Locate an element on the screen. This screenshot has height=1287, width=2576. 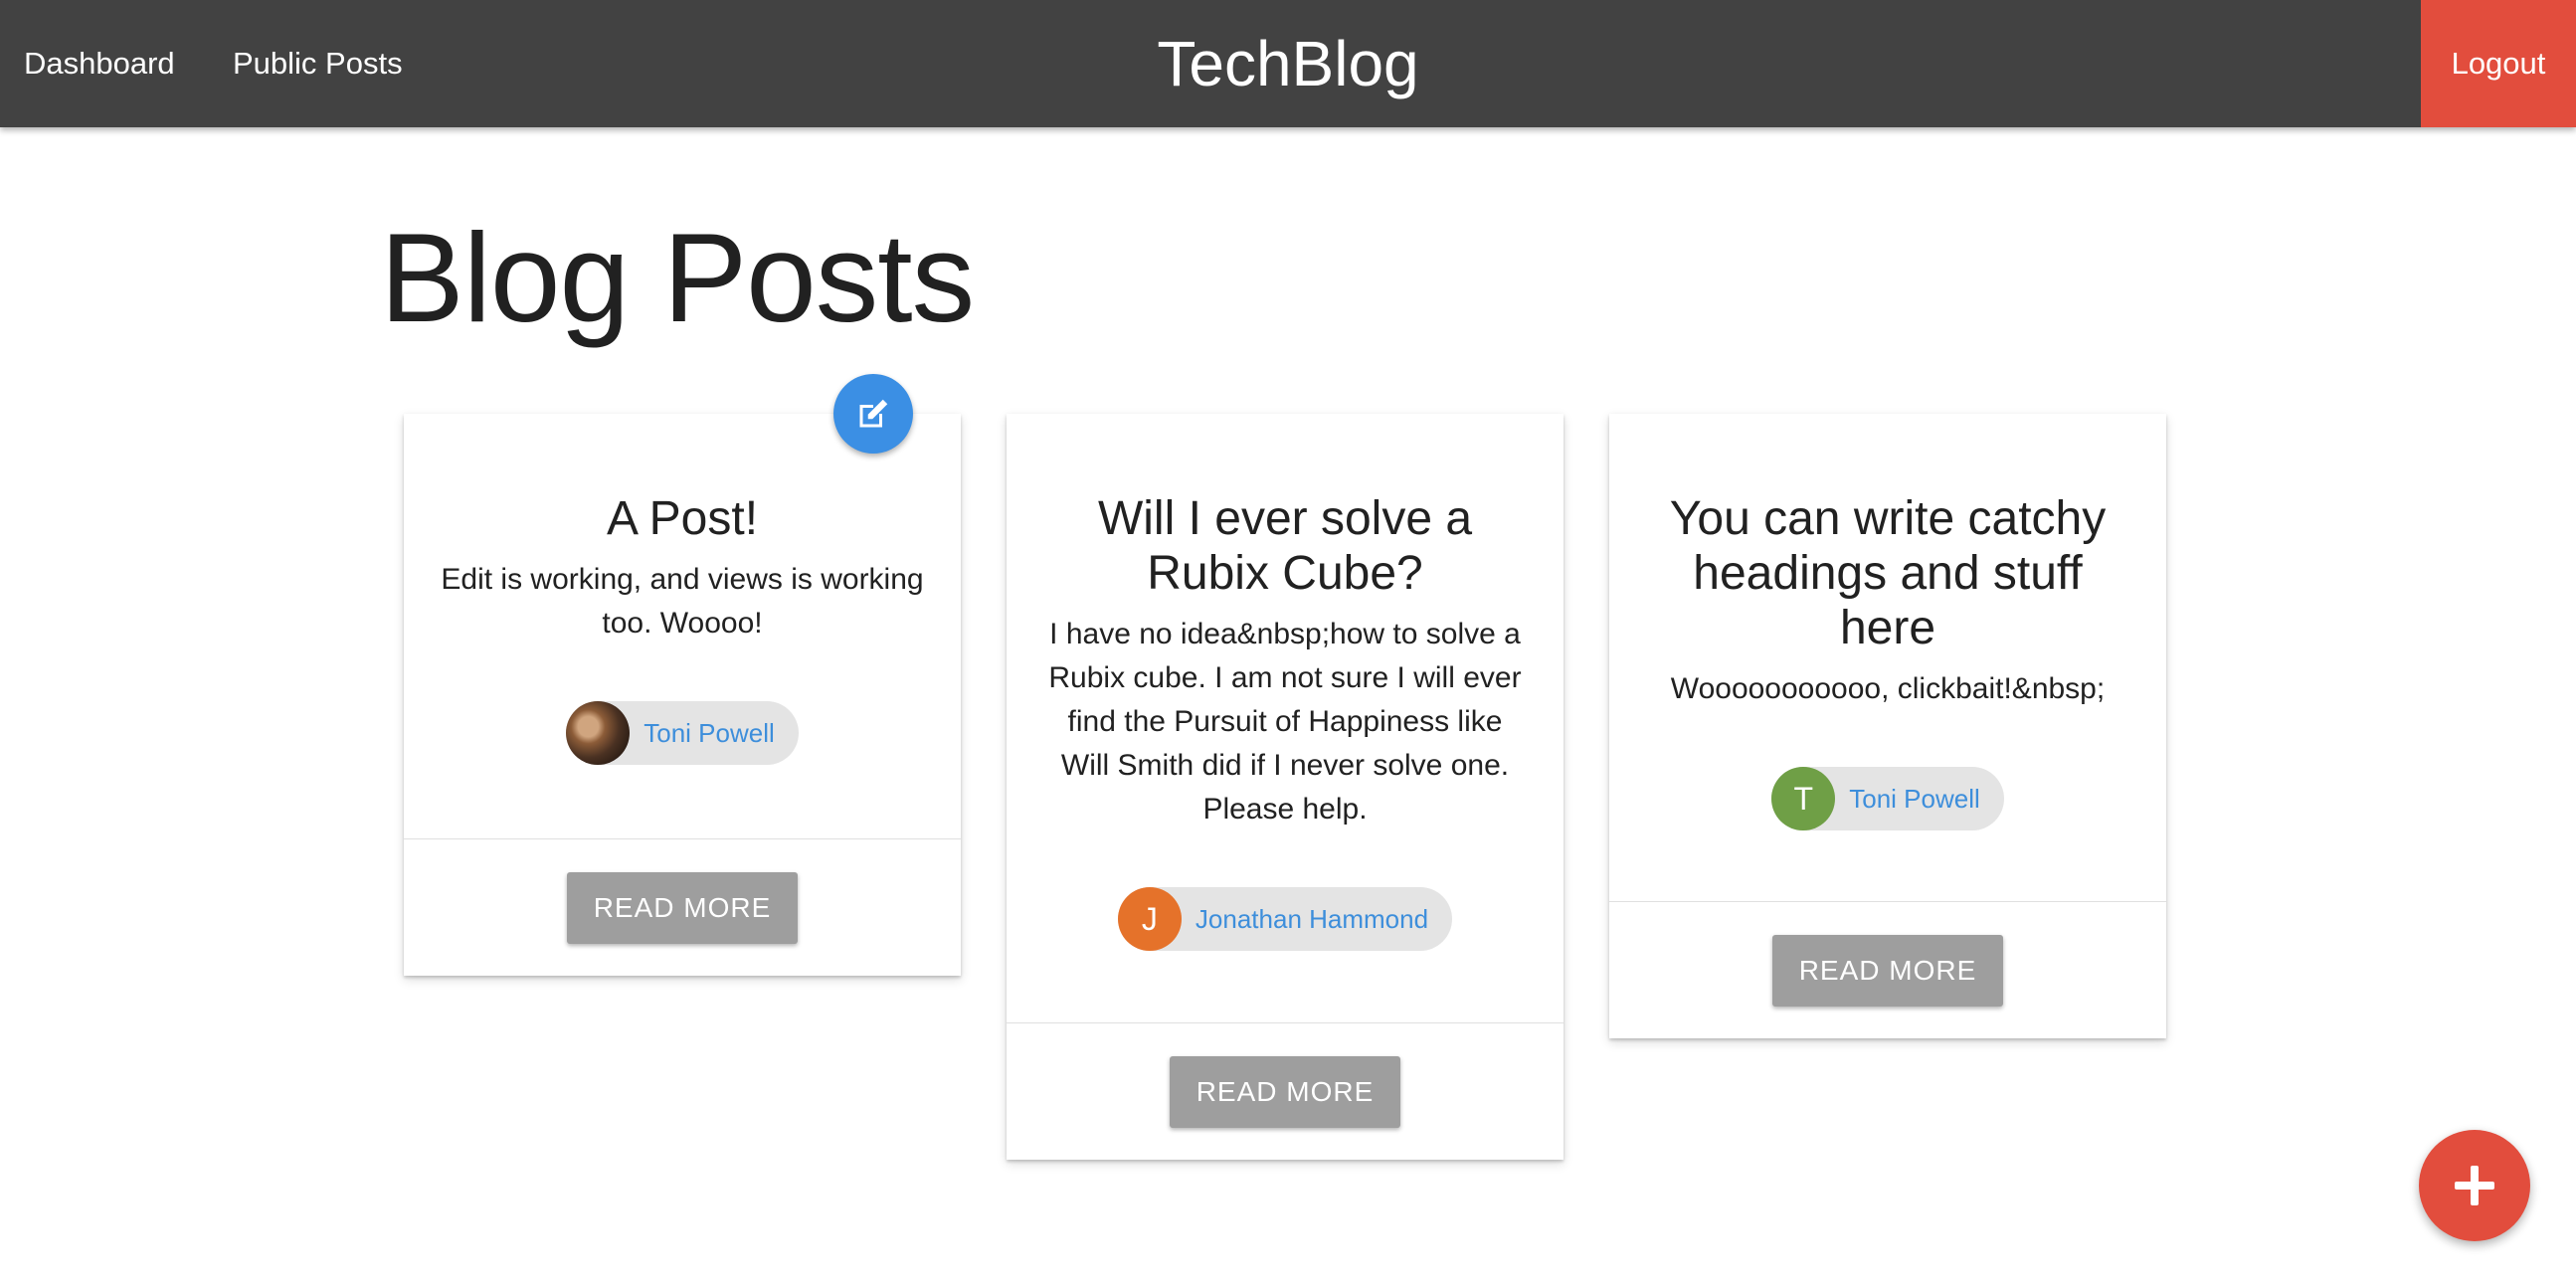
navbar: Dashboard Public Posts TechBlog Logout is located at coordinates (1288, 63).